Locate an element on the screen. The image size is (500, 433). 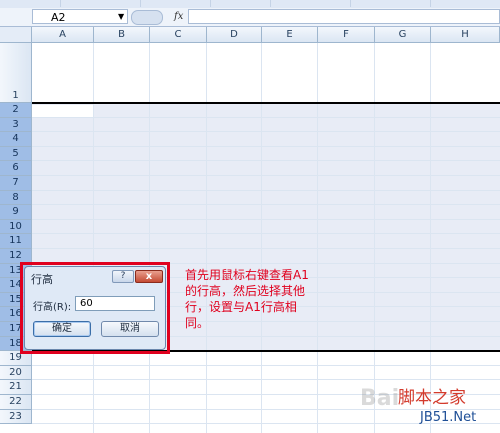
fx-icon: fx is located at coordinates (178, 16).